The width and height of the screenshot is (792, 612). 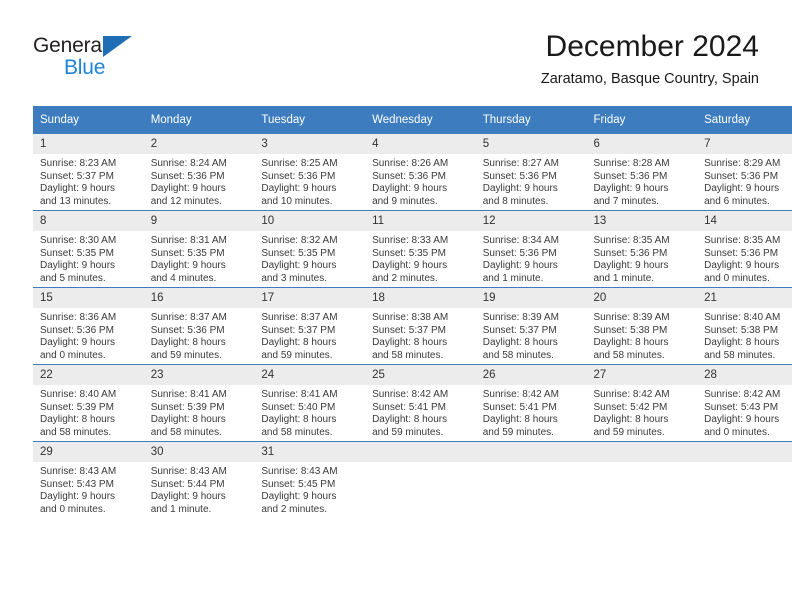 What do you see at coordinates (187, 407) in the screenshot?
I see `sunset-text: Sunset: 5:39 PM` at bounding box center [187, 407].